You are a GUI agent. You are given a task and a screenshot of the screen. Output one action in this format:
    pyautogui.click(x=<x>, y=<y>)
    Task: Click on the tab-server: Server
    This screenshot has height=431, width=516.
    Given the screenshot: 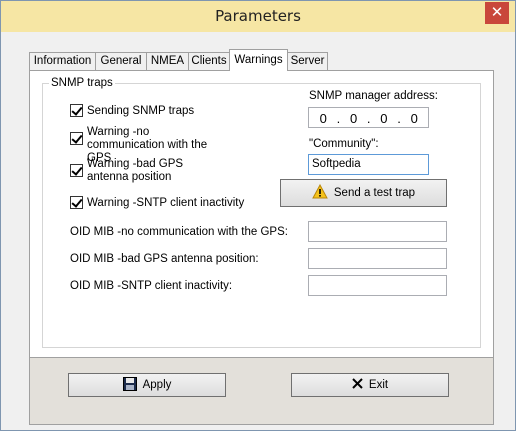 What is the action you would take?
    pyautogui.click(x=307, y=61)
    